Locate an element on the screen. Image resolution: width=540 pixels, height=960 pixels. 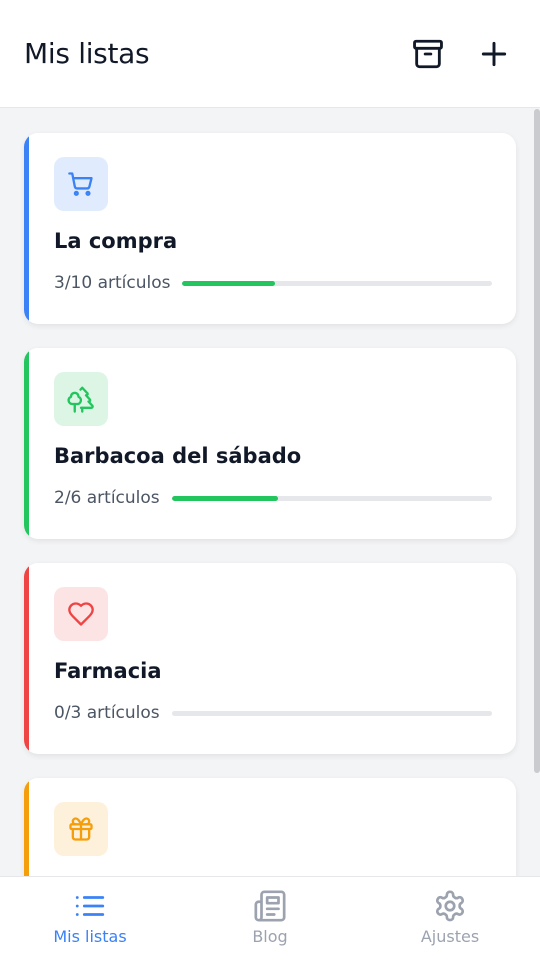
list-progress-row: 3/10 artículos is located at coordinates (273, 283).